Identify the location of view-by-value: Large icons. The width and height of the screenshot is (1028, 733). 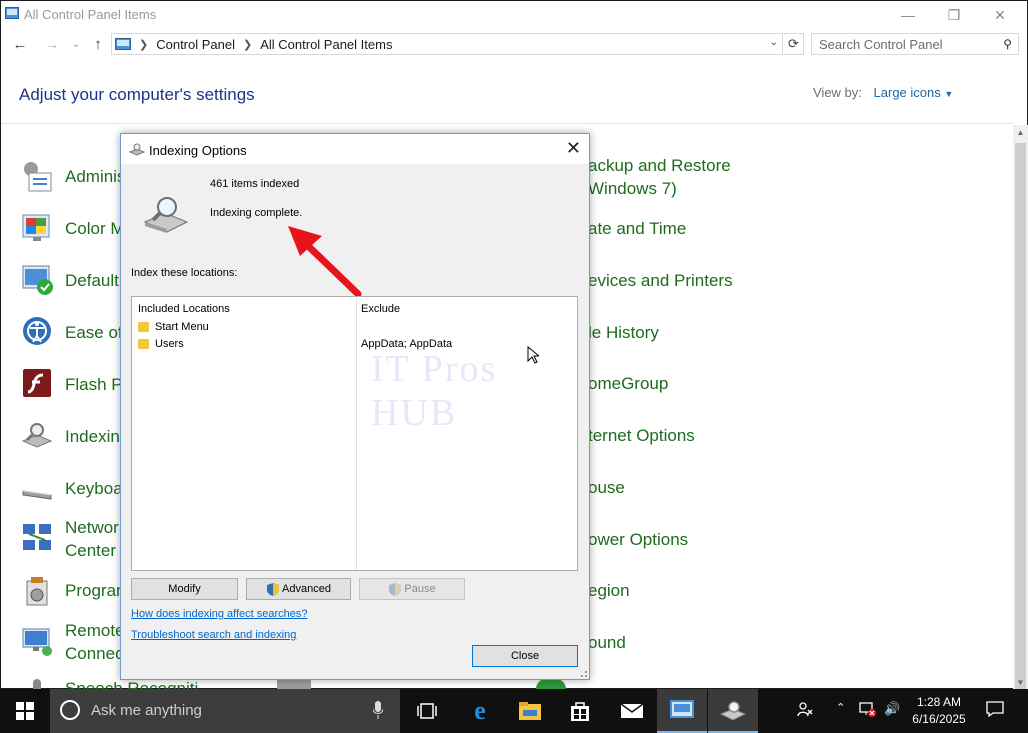
(907, 92).